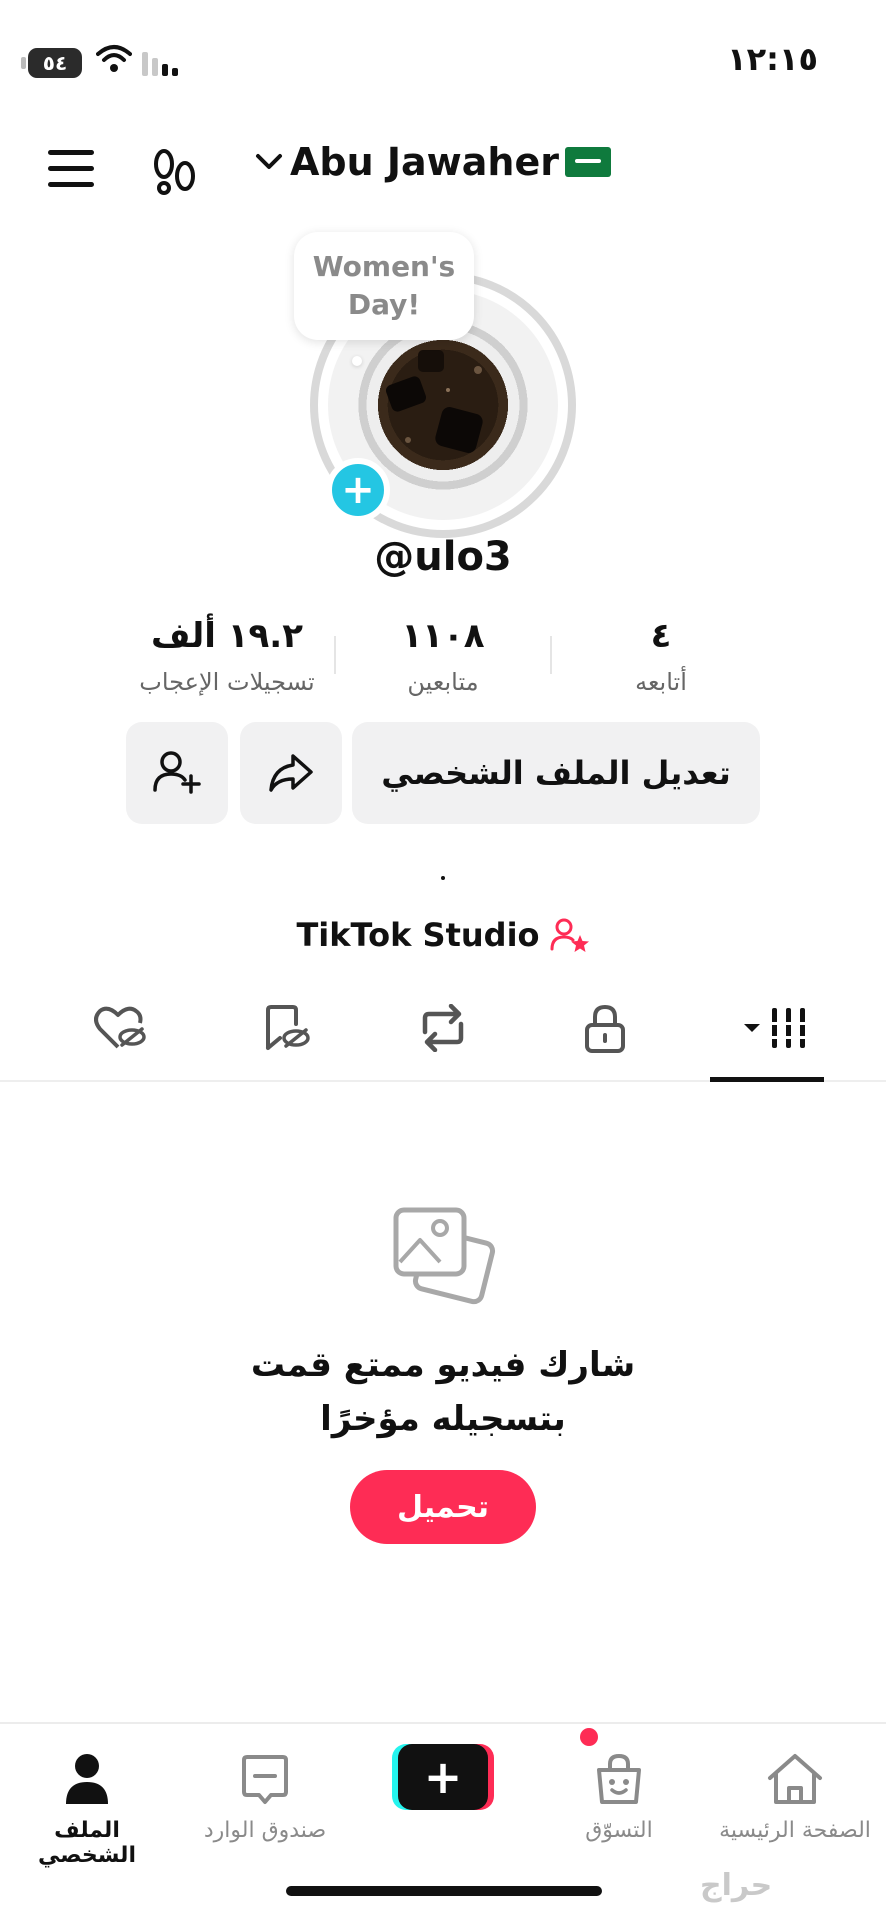  What do you see at coordinates (71, 168) in the screenshot?
I see `menu-icon` at bounding box center [71, 168].